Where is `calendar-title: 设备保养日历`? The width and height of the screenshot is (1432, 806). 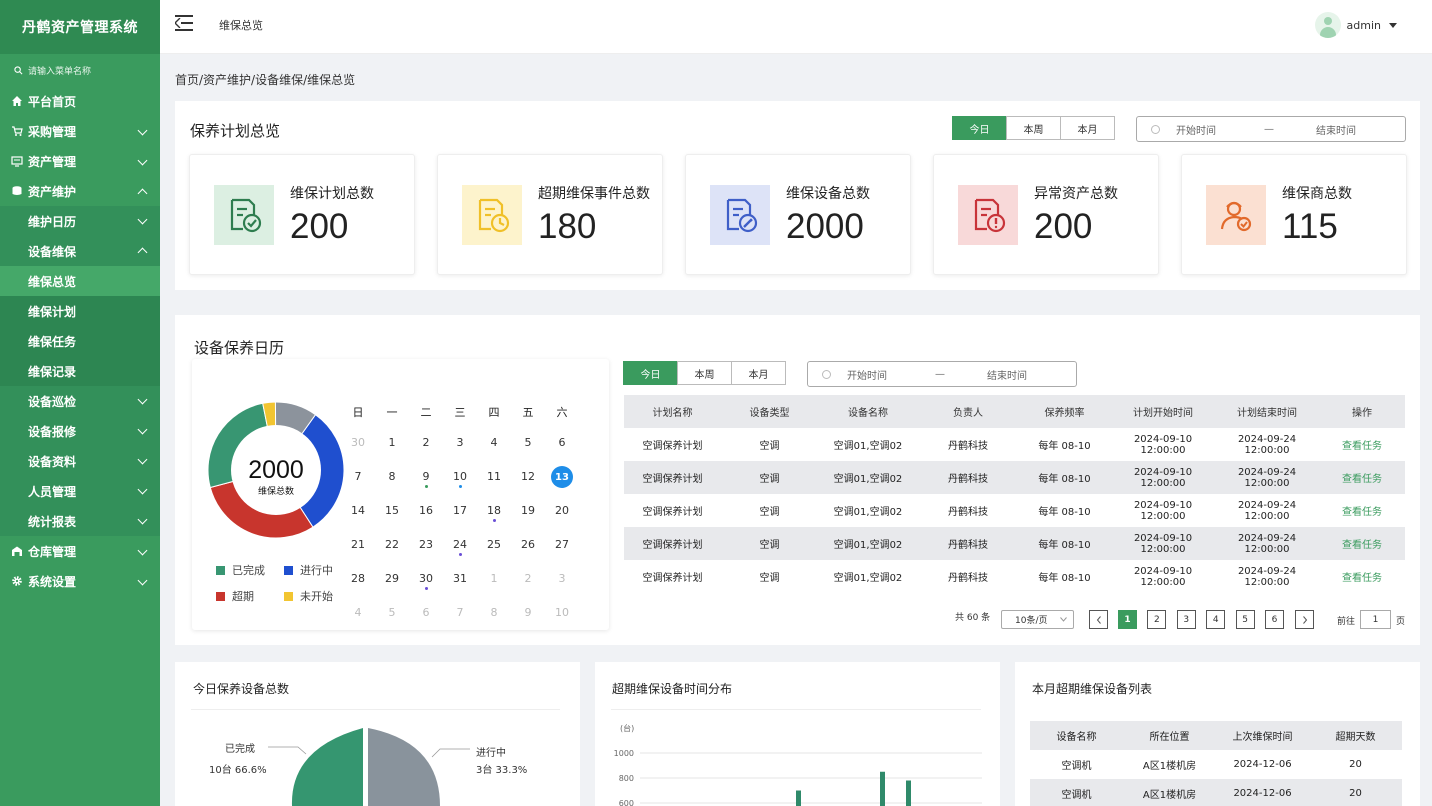 calendar-title: 设备保养日历 is located at coordinates (239, 348).